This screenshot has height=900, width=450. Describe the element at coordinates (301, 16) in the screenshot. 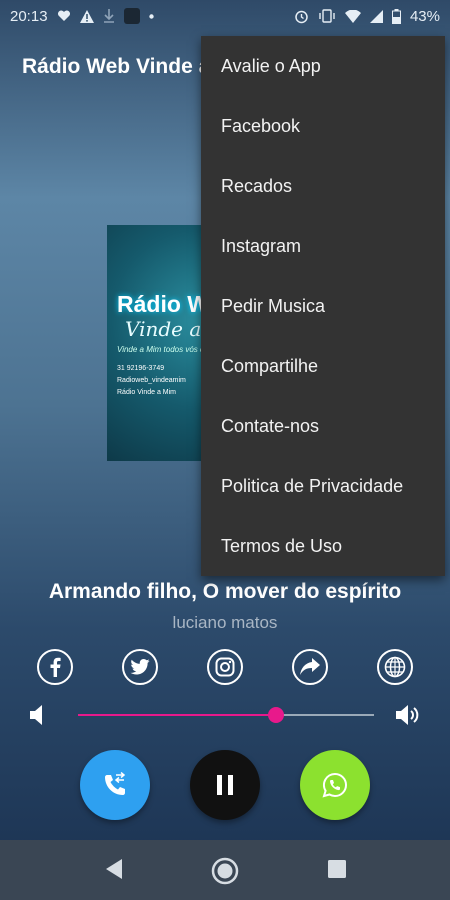

I see `alarm-status-icon` at that location.